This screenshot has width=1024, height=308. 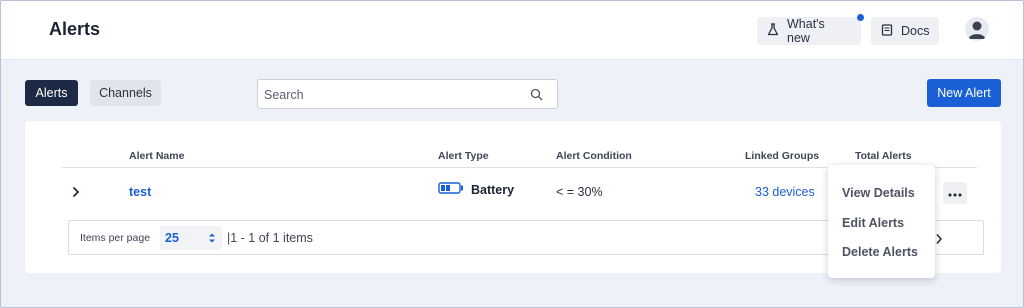 I want to click on menu-item-view-details: View Details, so click(x=878, y=193).